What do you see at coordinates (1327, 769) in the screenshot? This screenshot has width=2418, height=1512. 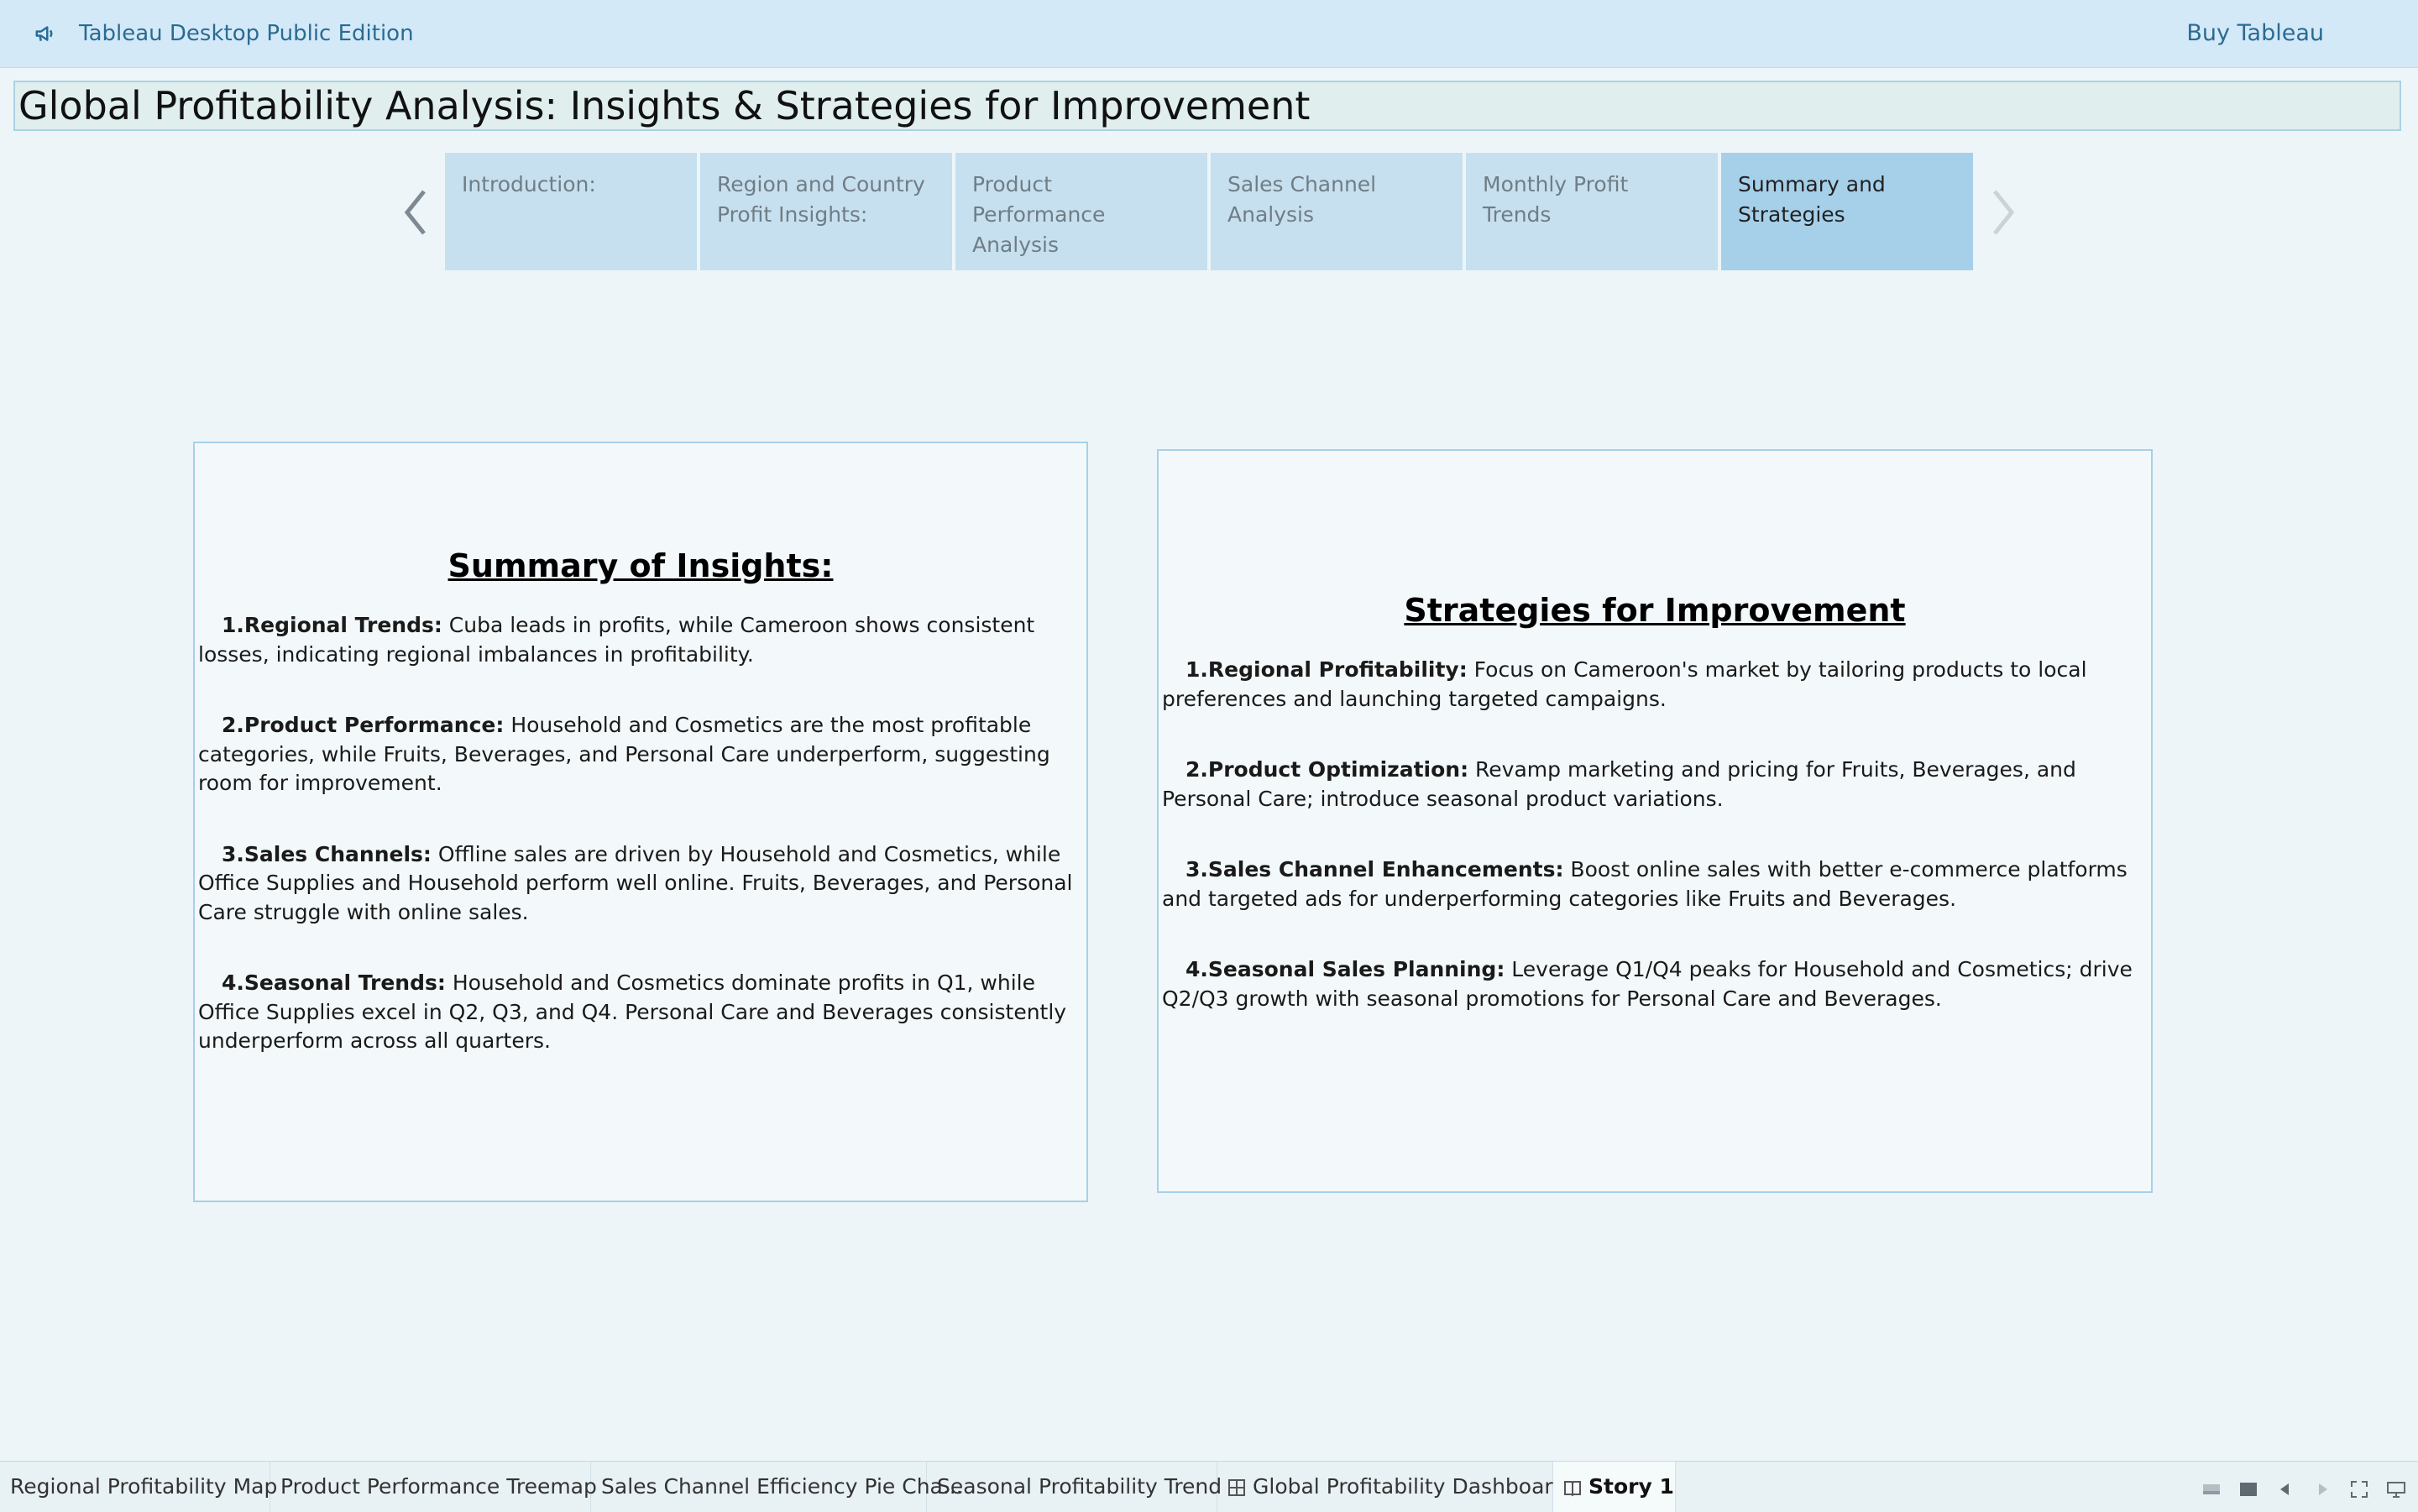 I see `strategy-item-title: 2.Product Optimization:` at bounding box center [1327, 769].